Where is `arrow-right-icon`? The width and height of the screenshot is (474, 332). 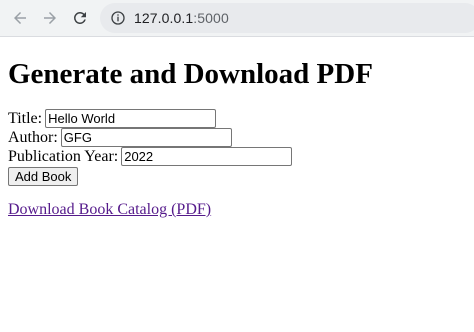 arrow-right-icon is located at coordinates (50, 18).